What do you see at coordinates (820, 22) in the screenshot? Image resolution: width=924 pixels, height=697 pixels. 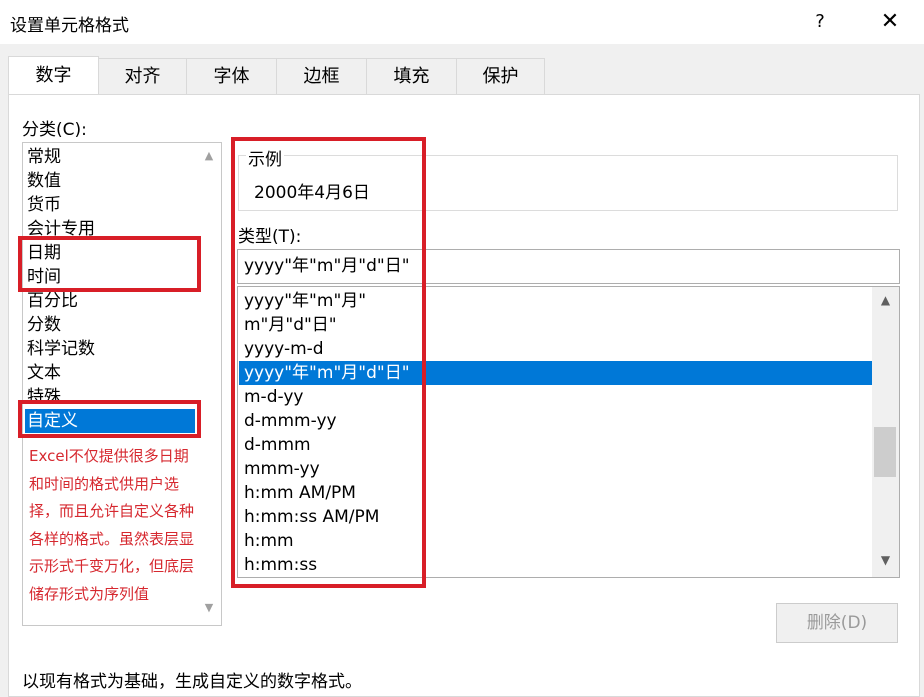 I see `help-button: ?` at bounding box center [820, 22].